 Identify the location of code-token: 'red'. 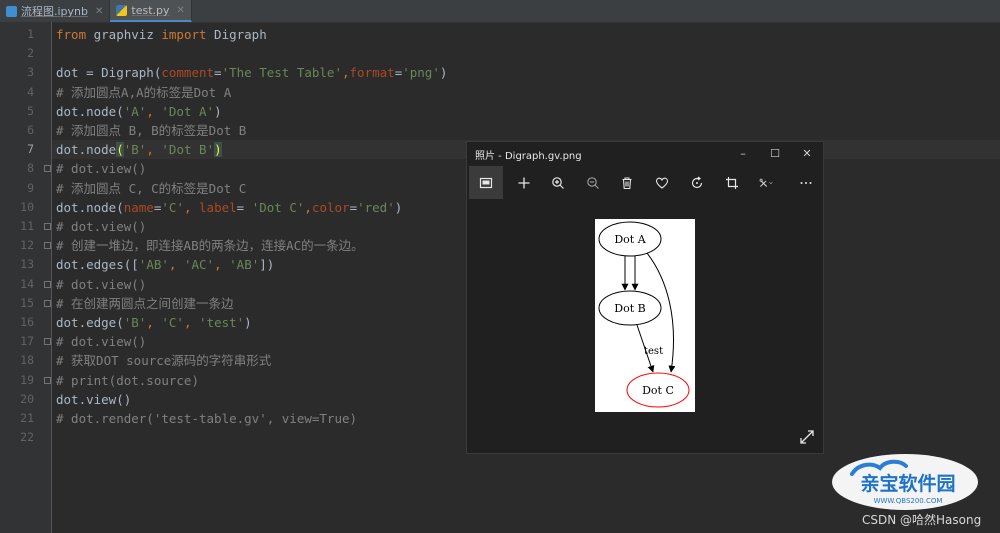
(376, 207).